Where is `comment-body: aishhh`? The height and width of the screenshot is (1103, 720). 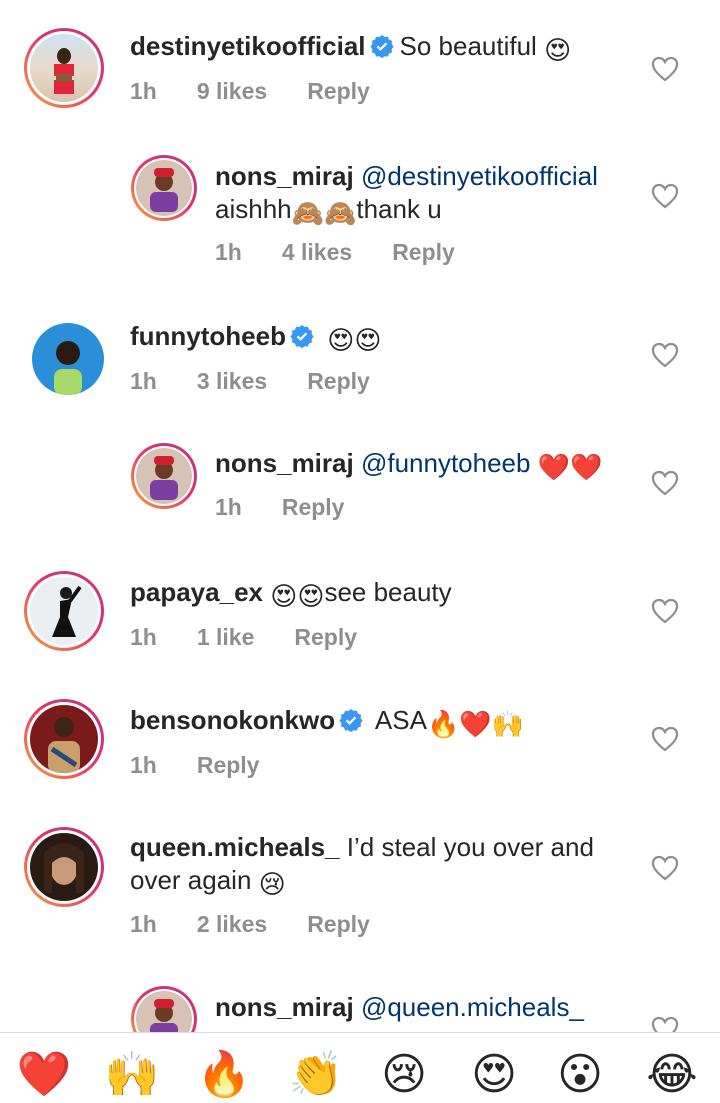 comment-body: aishhh is located at coordinates (253, 209).